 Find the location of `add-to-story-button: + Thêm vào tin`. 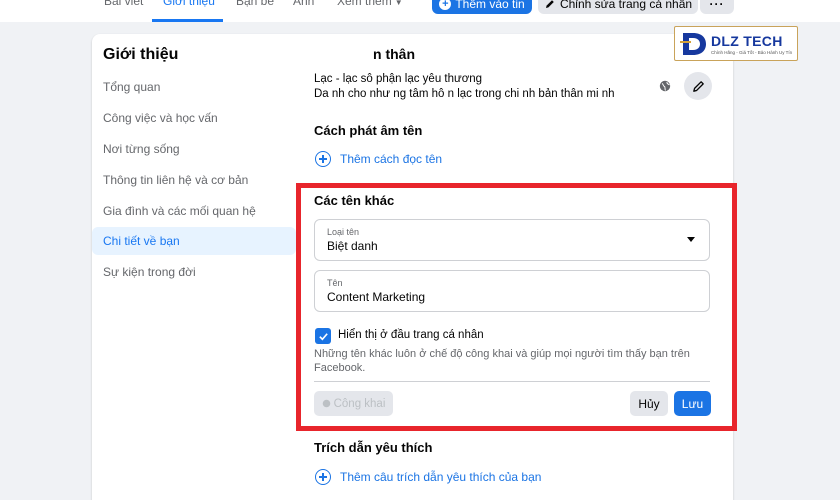

add-to-story-button: + Thêm vào tin is located at coordinates (482, 7).